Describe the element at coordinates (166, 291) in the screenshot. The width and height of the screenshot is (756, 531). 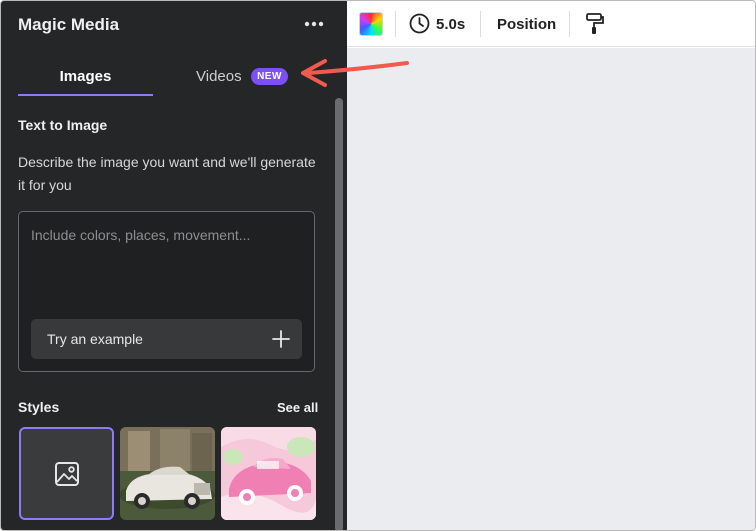
I see `prompt-box: Try an example` at that location.